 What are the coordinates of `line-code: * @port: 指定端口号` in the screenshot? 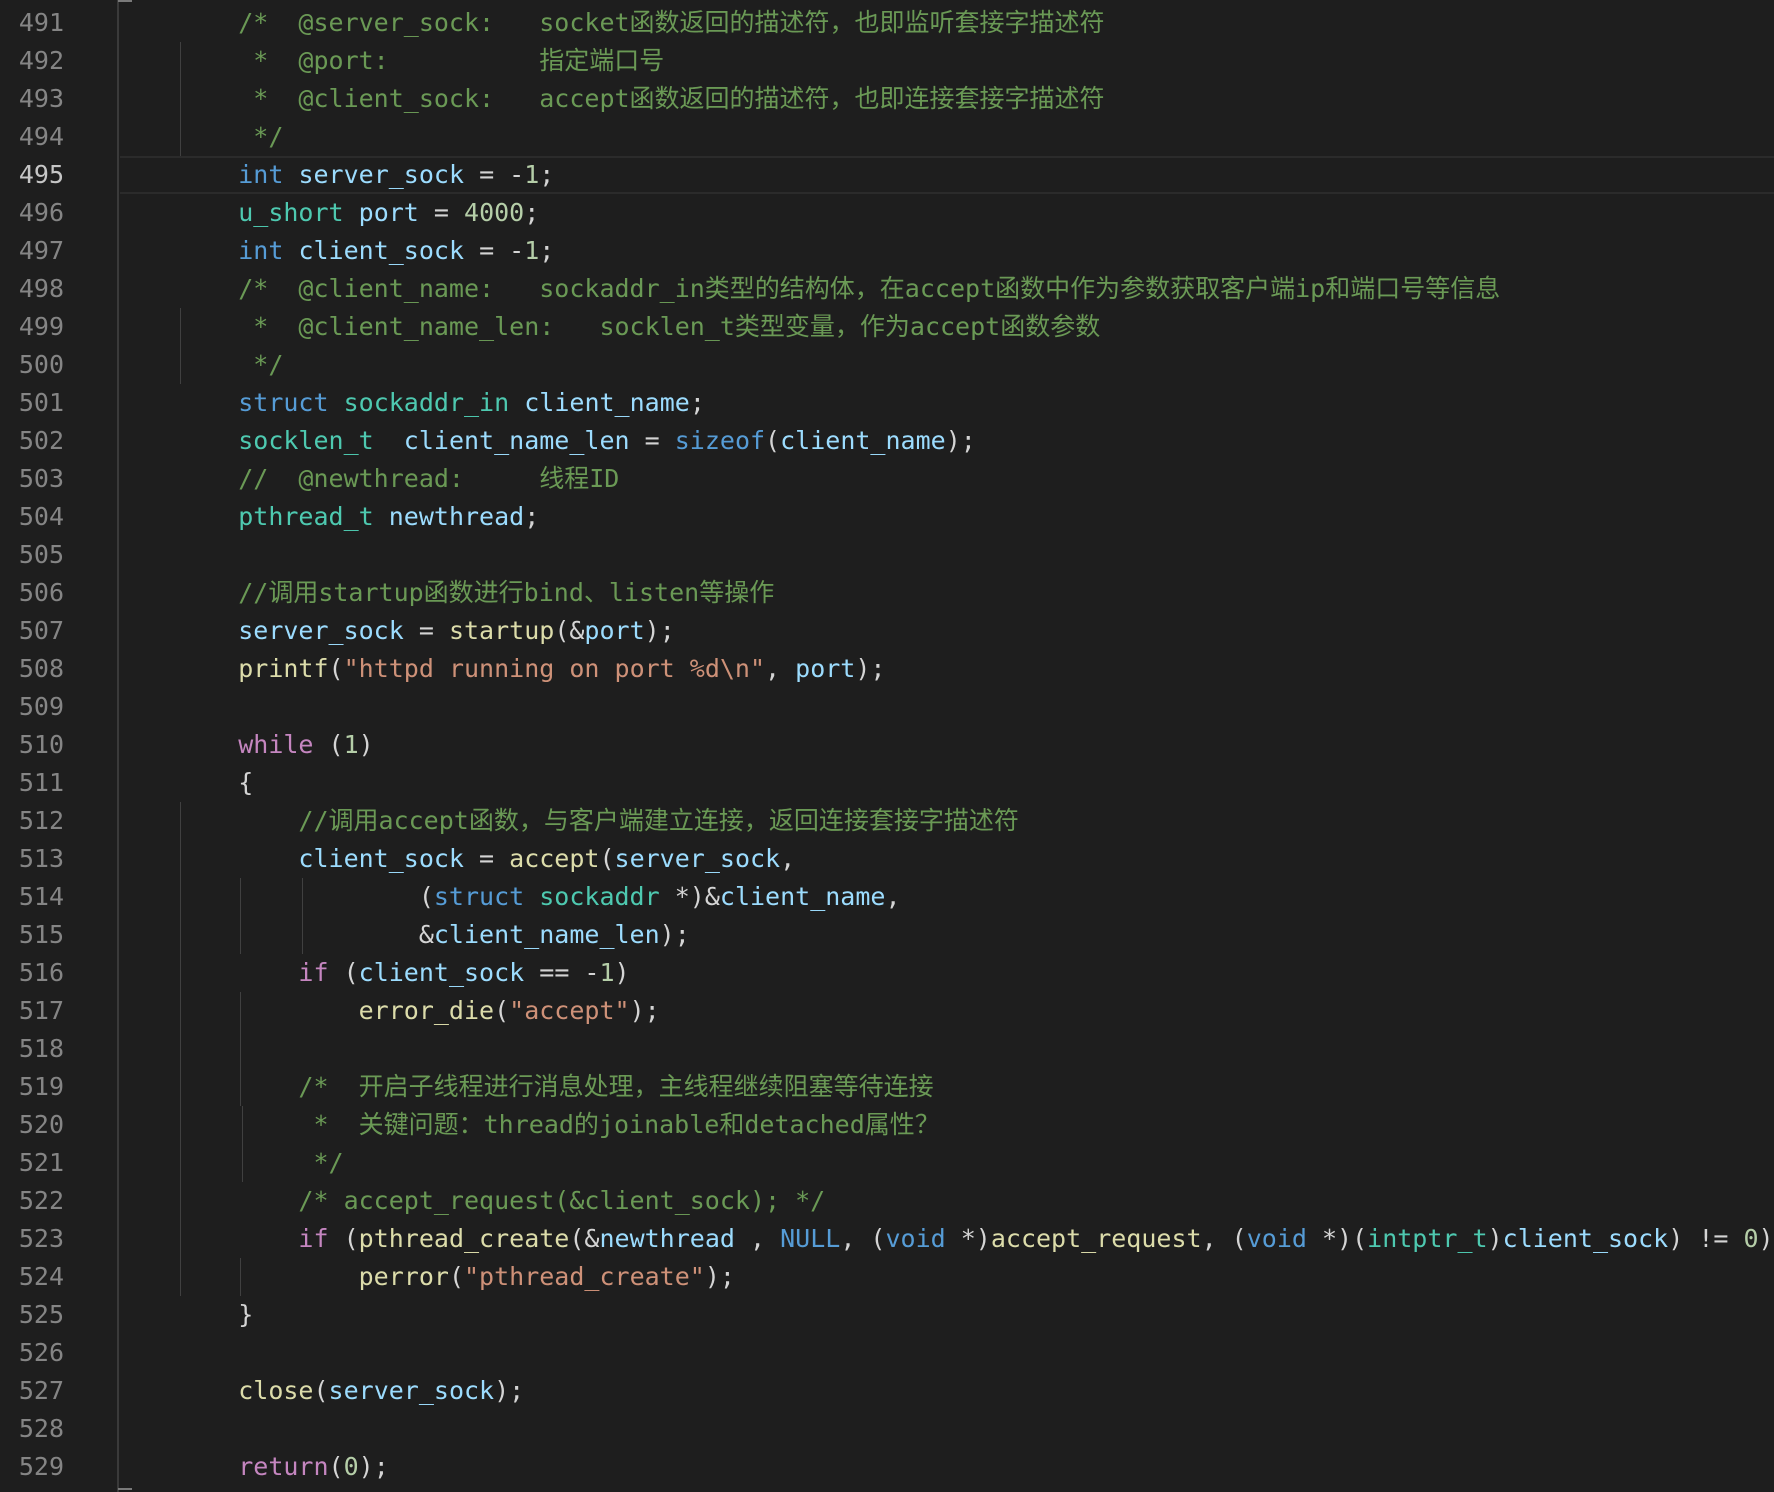 It's located at (421, 61).